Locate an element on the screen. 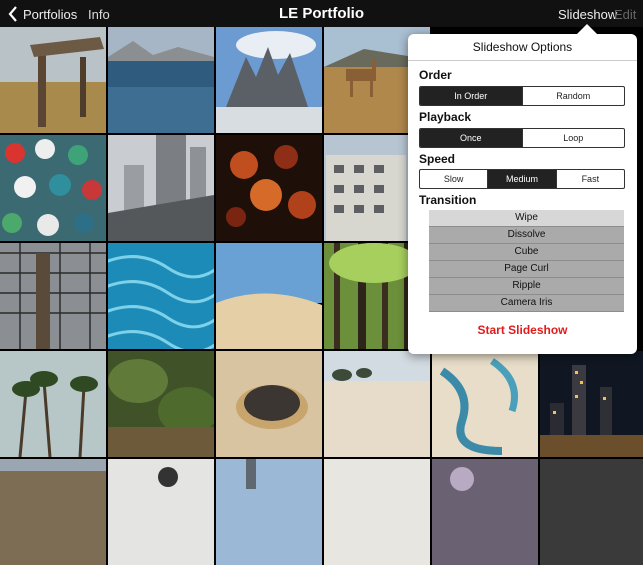  playback-segmented-control: Once Loop is located at coordinates (522, 138).